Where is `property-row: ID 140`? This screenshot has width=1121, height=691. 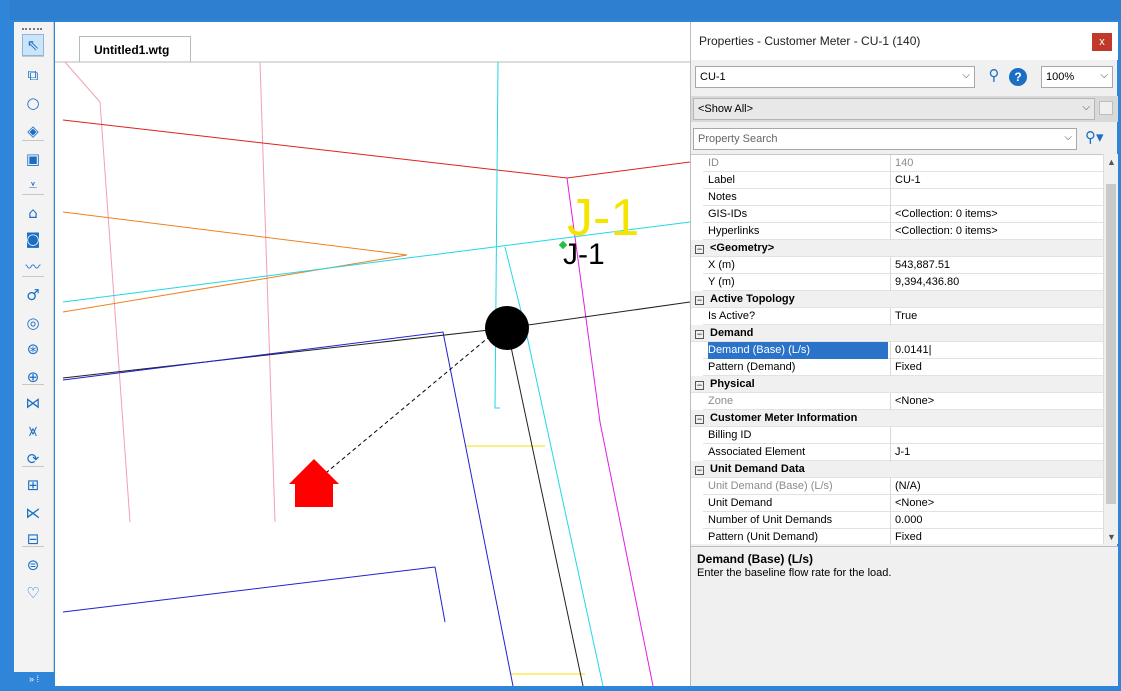 property-row: ID 140 is located at coordinates (897, 163).